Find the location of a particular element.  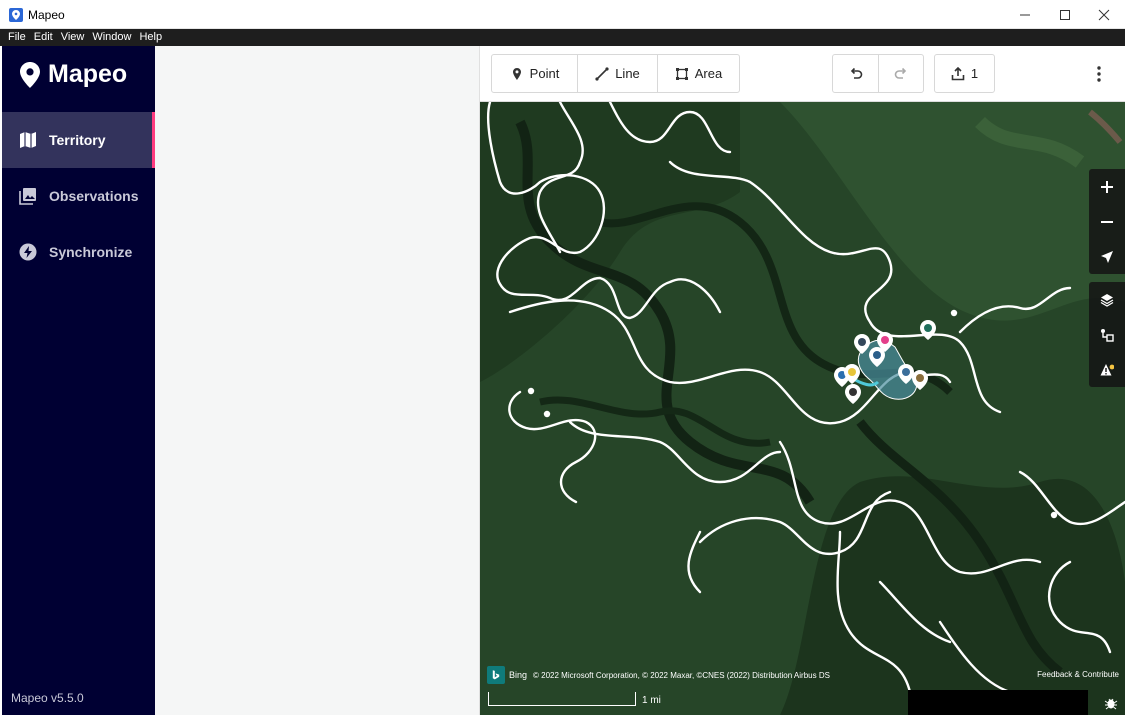

menu-window: Window is located at coordinates (111, 37).